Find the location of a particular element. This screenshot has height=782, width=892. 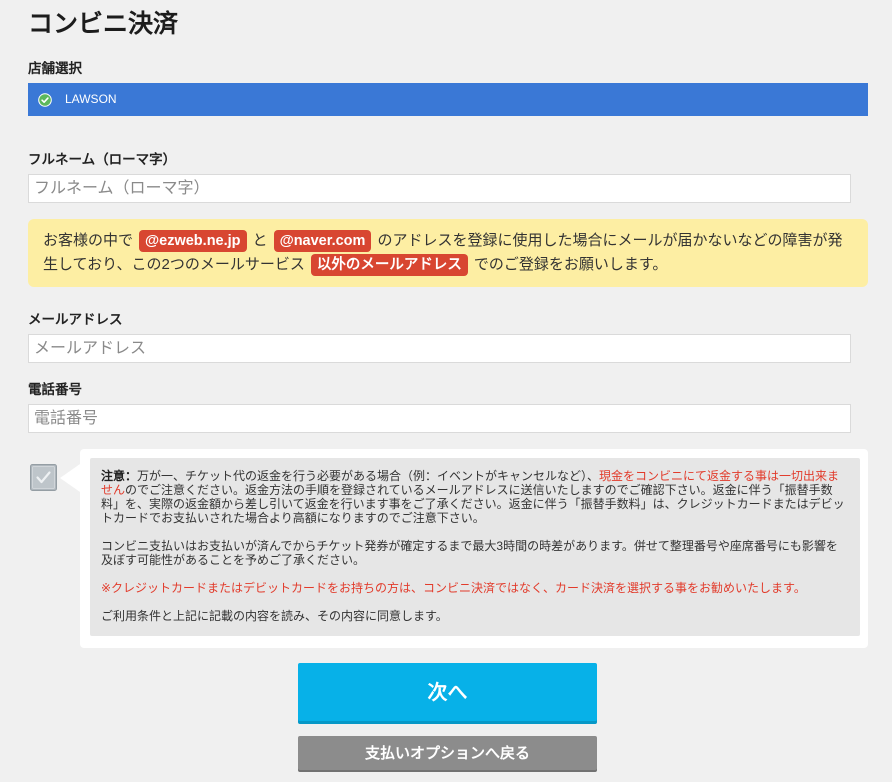

store-select-label: 店舗選択 is located at coordinates (55, 68).